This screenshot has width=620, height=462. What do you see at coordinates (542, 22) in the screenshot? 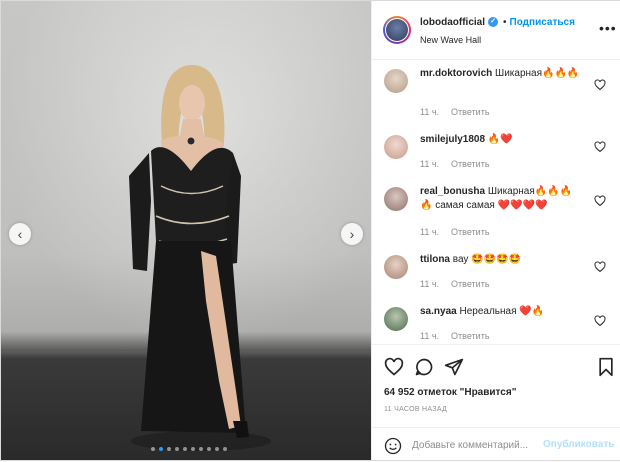
I see `follow-label: Подписаться` at bounding box center [542, 22].